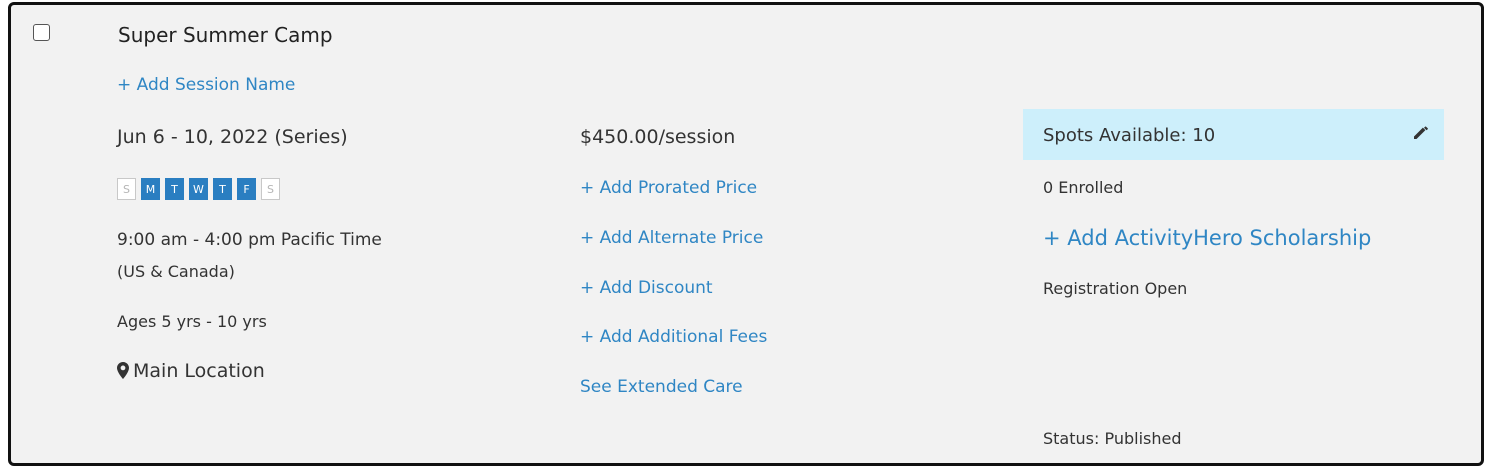  Describe the element at coordinates (150, 189) in the screenshot. I see `day-monday: M` at that location.